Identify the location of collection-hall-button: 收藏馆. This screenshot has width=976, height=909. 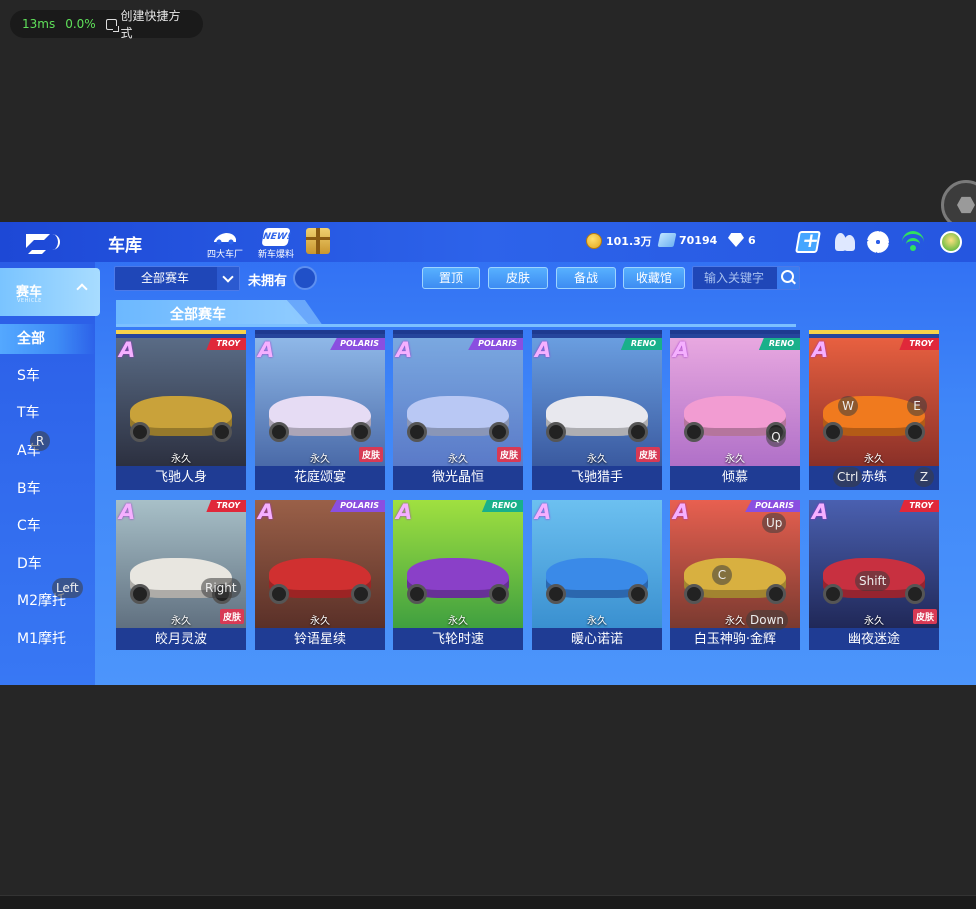
(654, 278).